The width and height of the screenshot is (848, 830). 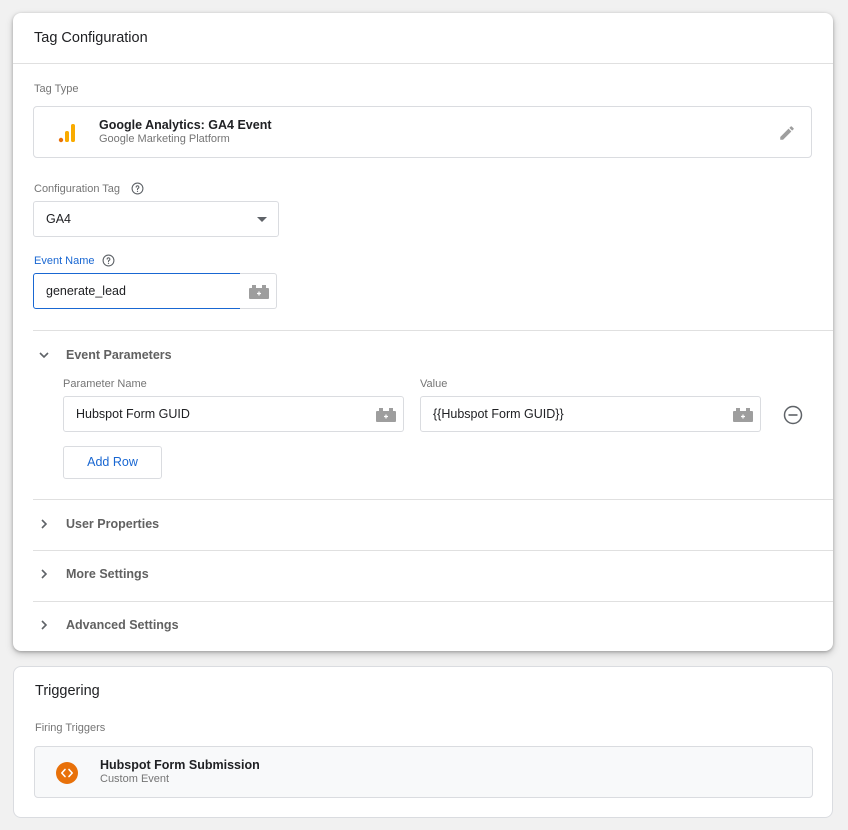 I want to click on edit-pencil-icon, so click(x=787, y=135).